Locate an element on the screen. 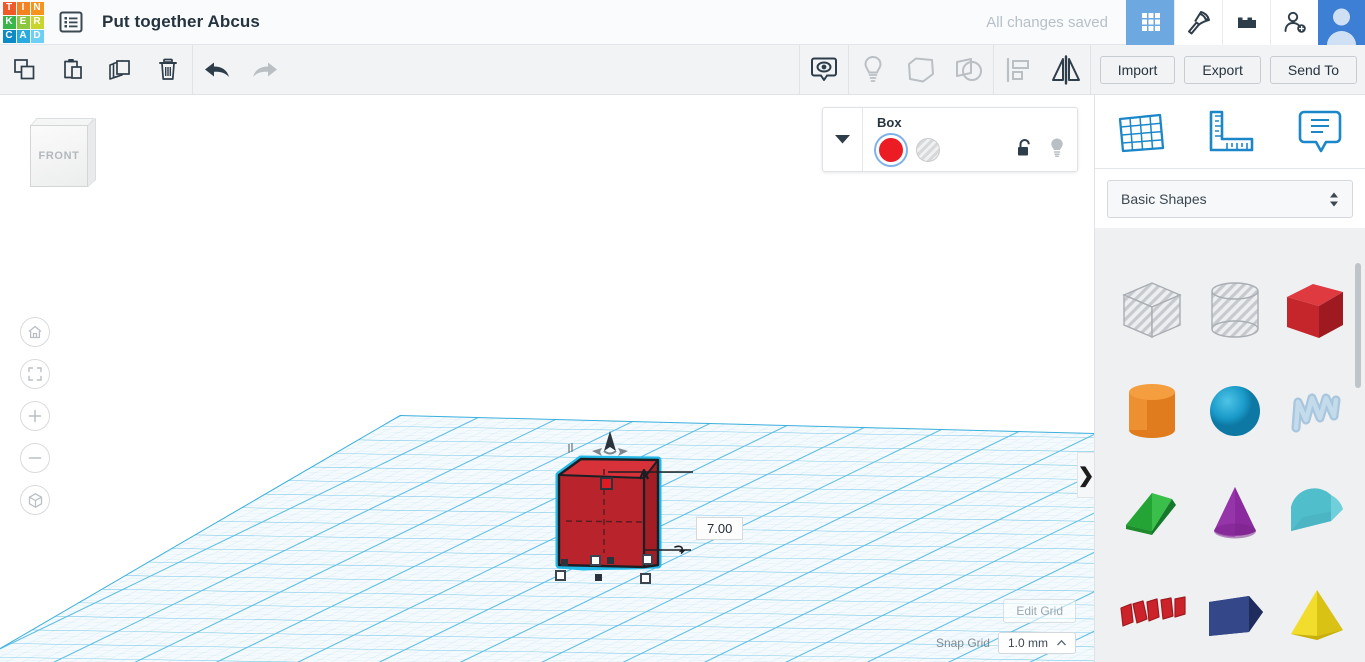  shapes-palette is located at coordinates (1230, 458).